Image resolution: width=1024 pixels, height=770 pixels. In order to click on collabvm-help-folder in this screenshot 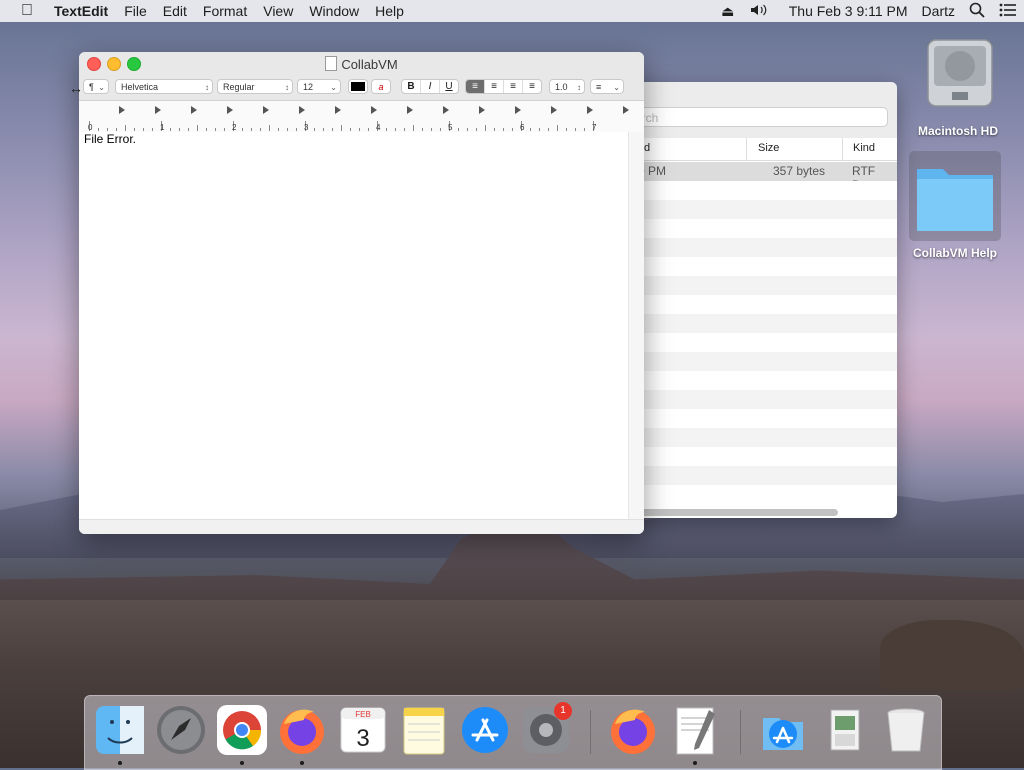, I will do `click(955, 196)`.